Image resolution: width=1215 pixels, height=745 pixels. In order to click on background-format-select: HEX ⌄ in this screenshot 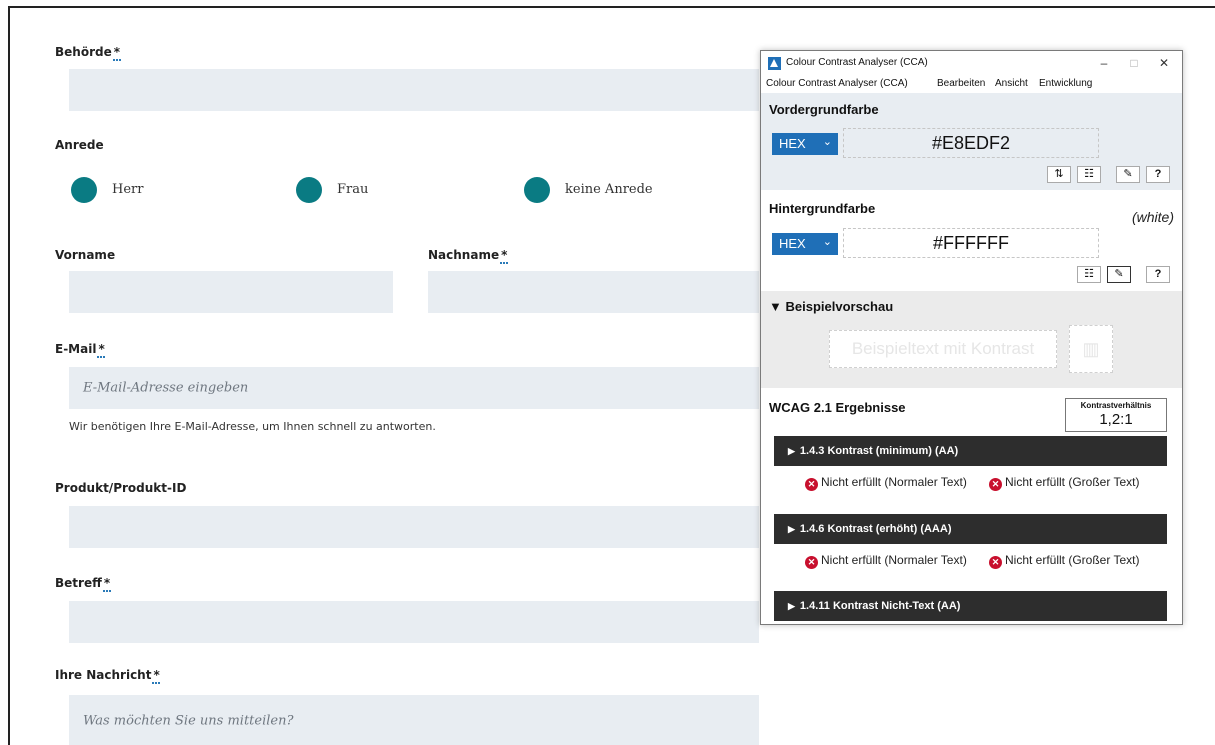, I will do `click(805, 244)`.